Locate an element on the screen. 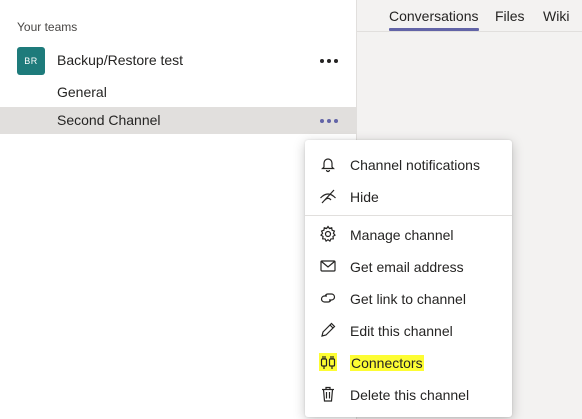 The height and width of the screenshot is (419, 582). menu-item-connectors: Connectors is located at coordinates (408, 362).